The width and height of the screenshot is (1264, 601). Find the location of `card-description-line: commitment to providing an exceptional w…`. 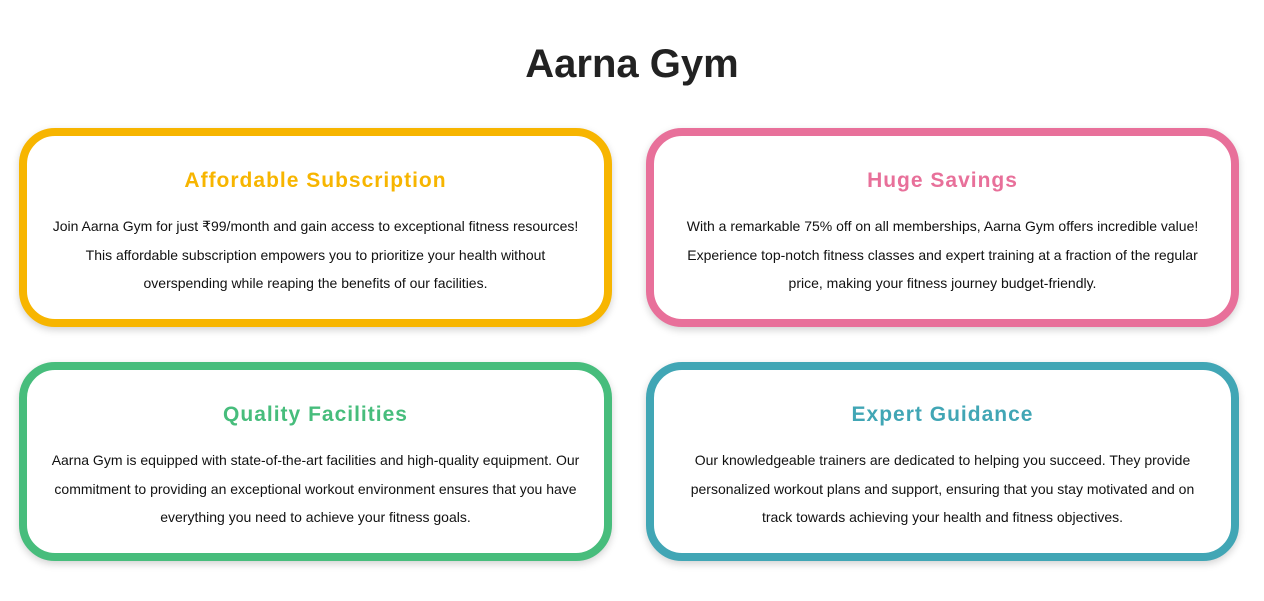

card-description-line: commitment to providing an exceptional w… is located at coordinates (315, 488).